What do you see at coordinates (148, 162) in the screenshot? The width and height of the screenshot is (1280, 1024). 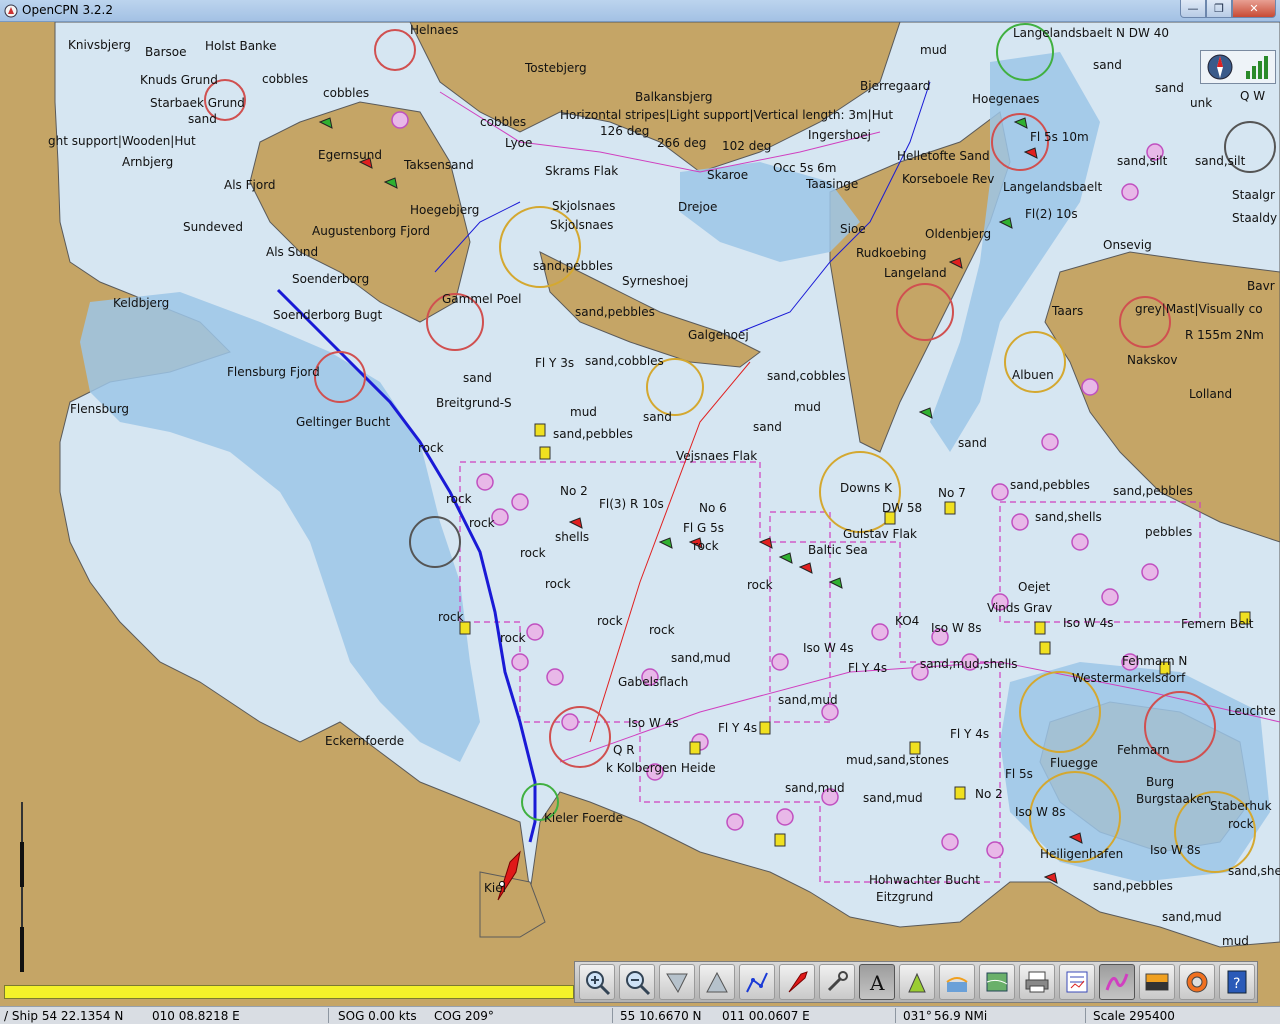 I see `place-label: Arnbjerg` at bounding box center [148, 162].